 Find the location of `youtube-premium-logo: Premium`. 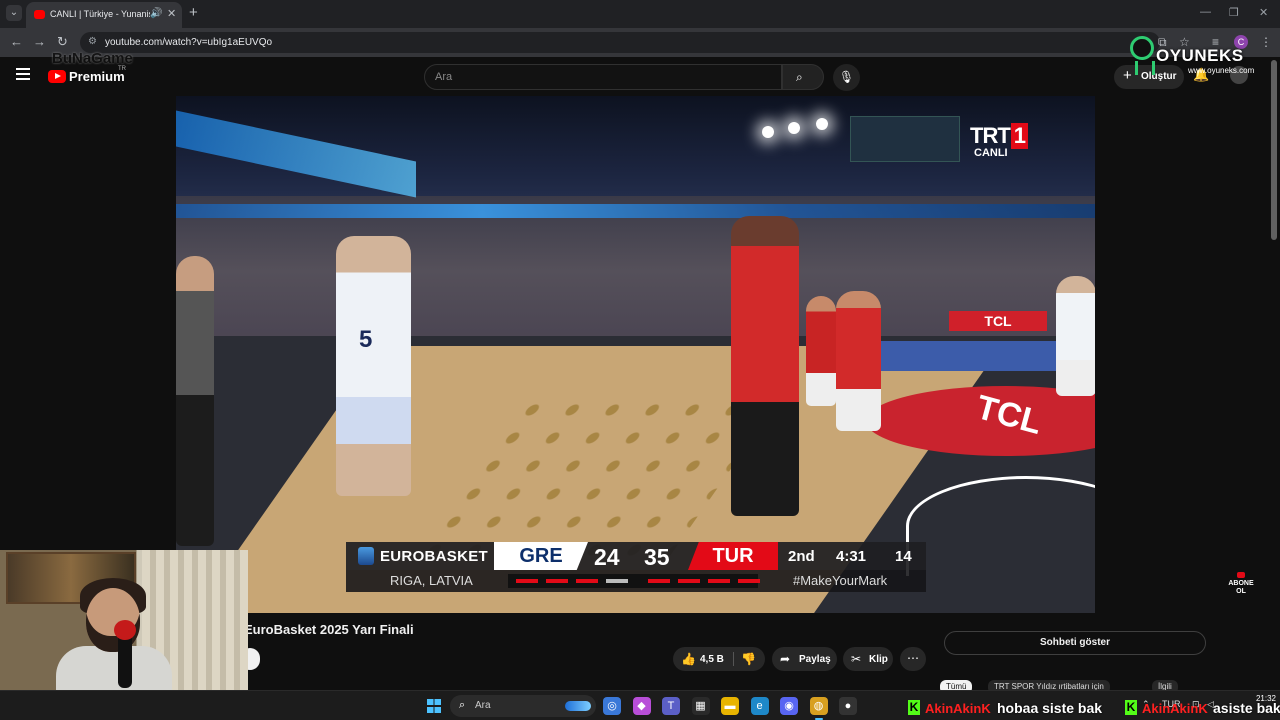

youtube-premium-logo: Premium is located at coordinates (97, 76).